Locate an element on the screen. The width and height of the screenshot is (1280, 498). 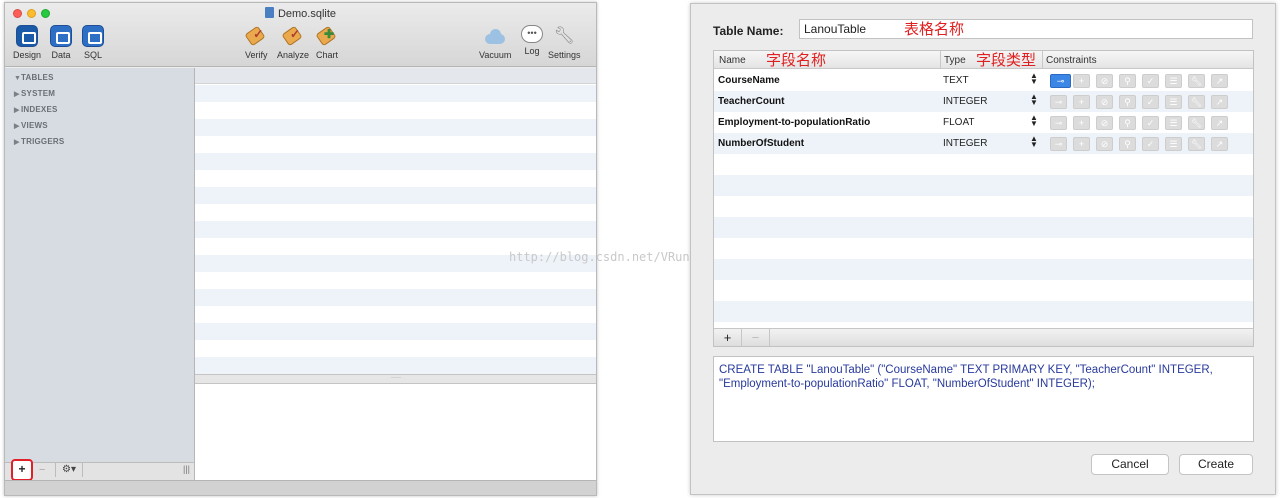
sidebar-item-indexes: ▶INDEXES is located at coordinates (36, 109).